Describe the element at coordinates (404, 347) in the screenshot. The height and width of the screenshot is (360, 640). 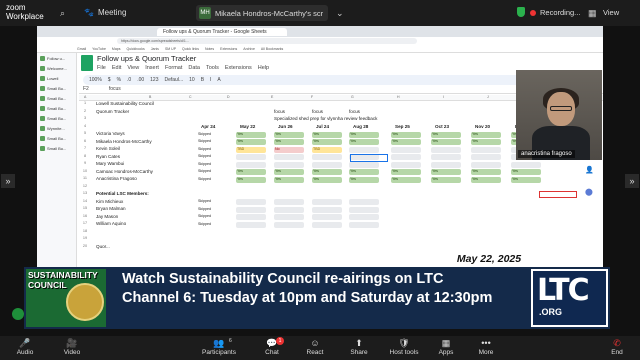
I see `toolbar-host-tools-button: 🛡 Host tools` at that location.